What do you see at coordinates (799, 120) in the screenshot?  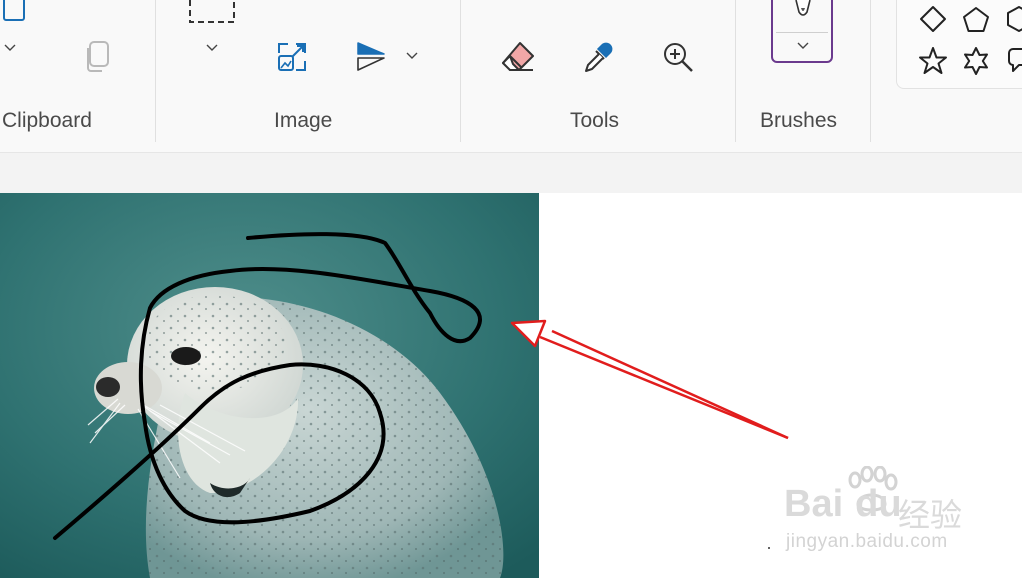 I see `brushes-group-label: Brushes` at bounding box center [799, 120].